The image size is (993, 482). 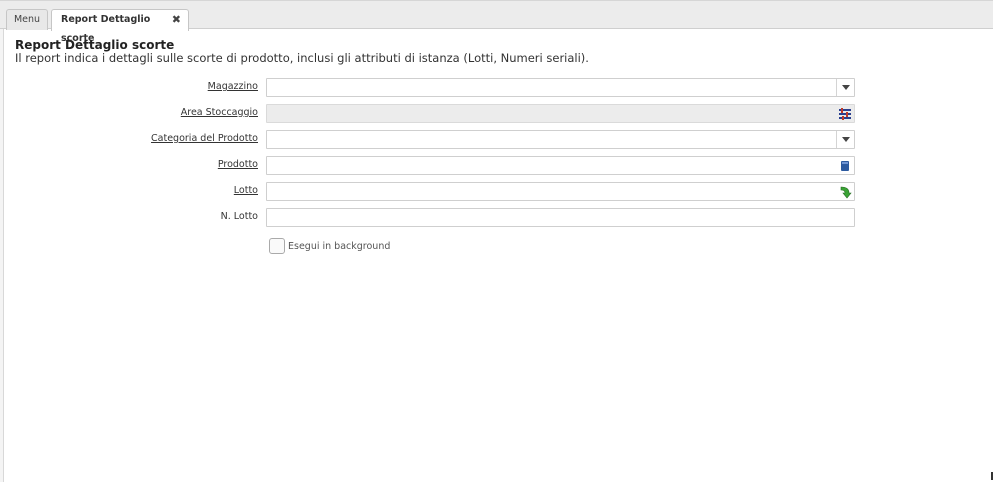 What do you see at coordinates (2, 241) in the screenshot?
I see `left-edge-strip` at bounding box center [2, 241].